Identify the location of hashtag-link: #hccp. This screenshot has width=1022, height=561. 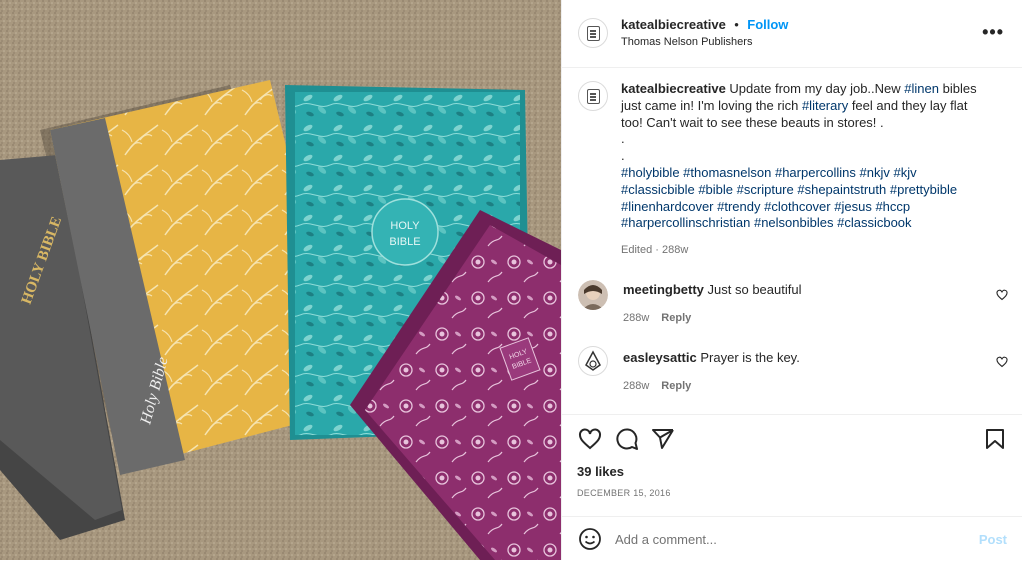
(892, 206).